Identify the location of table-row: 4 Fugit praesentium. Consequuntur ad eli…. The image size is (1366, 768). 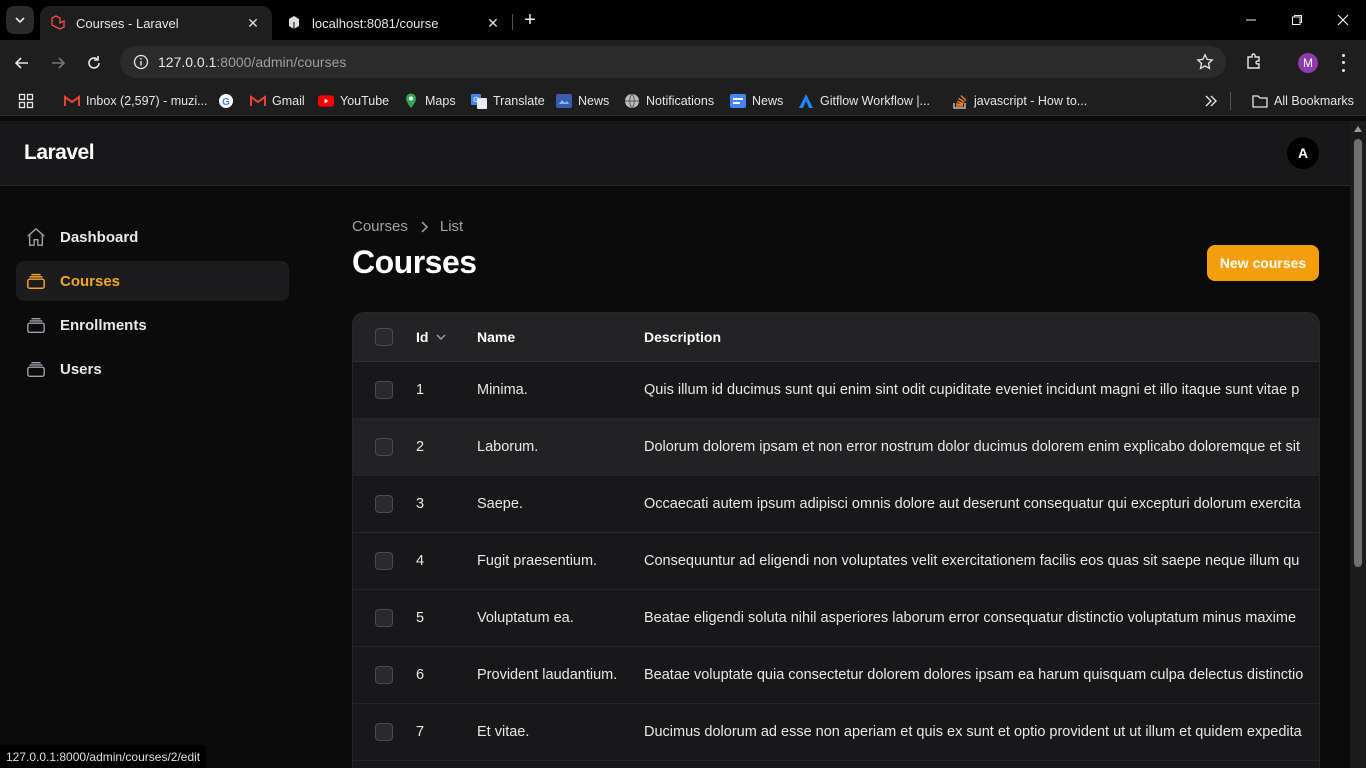
(836, 561).